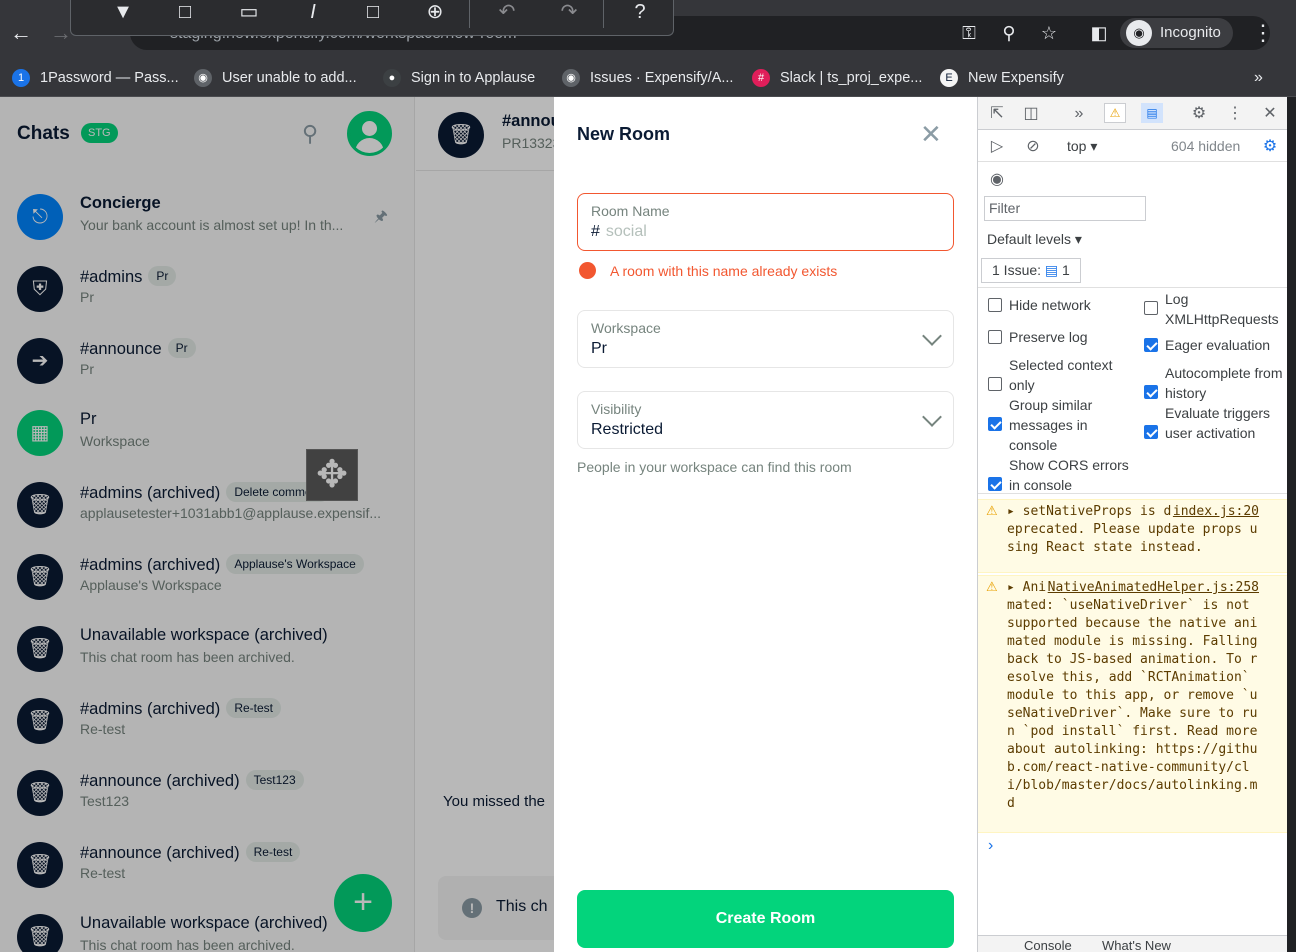 The image size is (1296, 952). What do you see at coordinates (1071, 337) in the screenshot?
I see `console-setting-label: Preserve log` at bounding box center [1071, 337].